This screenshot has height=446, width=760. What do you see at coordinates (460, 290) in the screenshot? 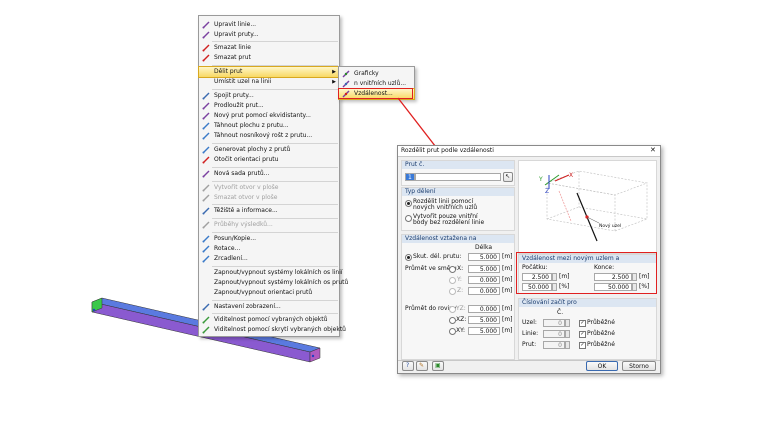
I see `proj-z-label: Z:` at bounding box center [460, 290].